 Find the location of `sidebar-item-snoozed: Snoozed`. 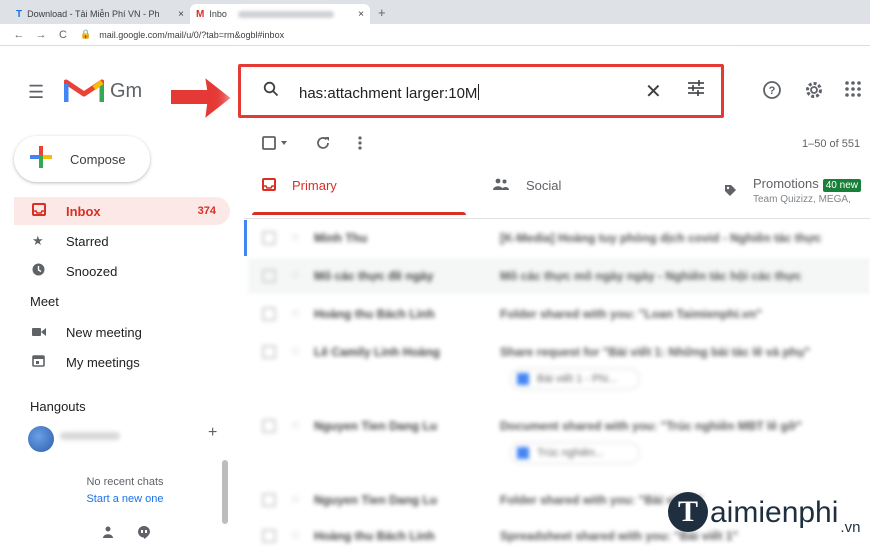

sidebar-item-snoozed: Snoozed is located at coordinates (122, 271).